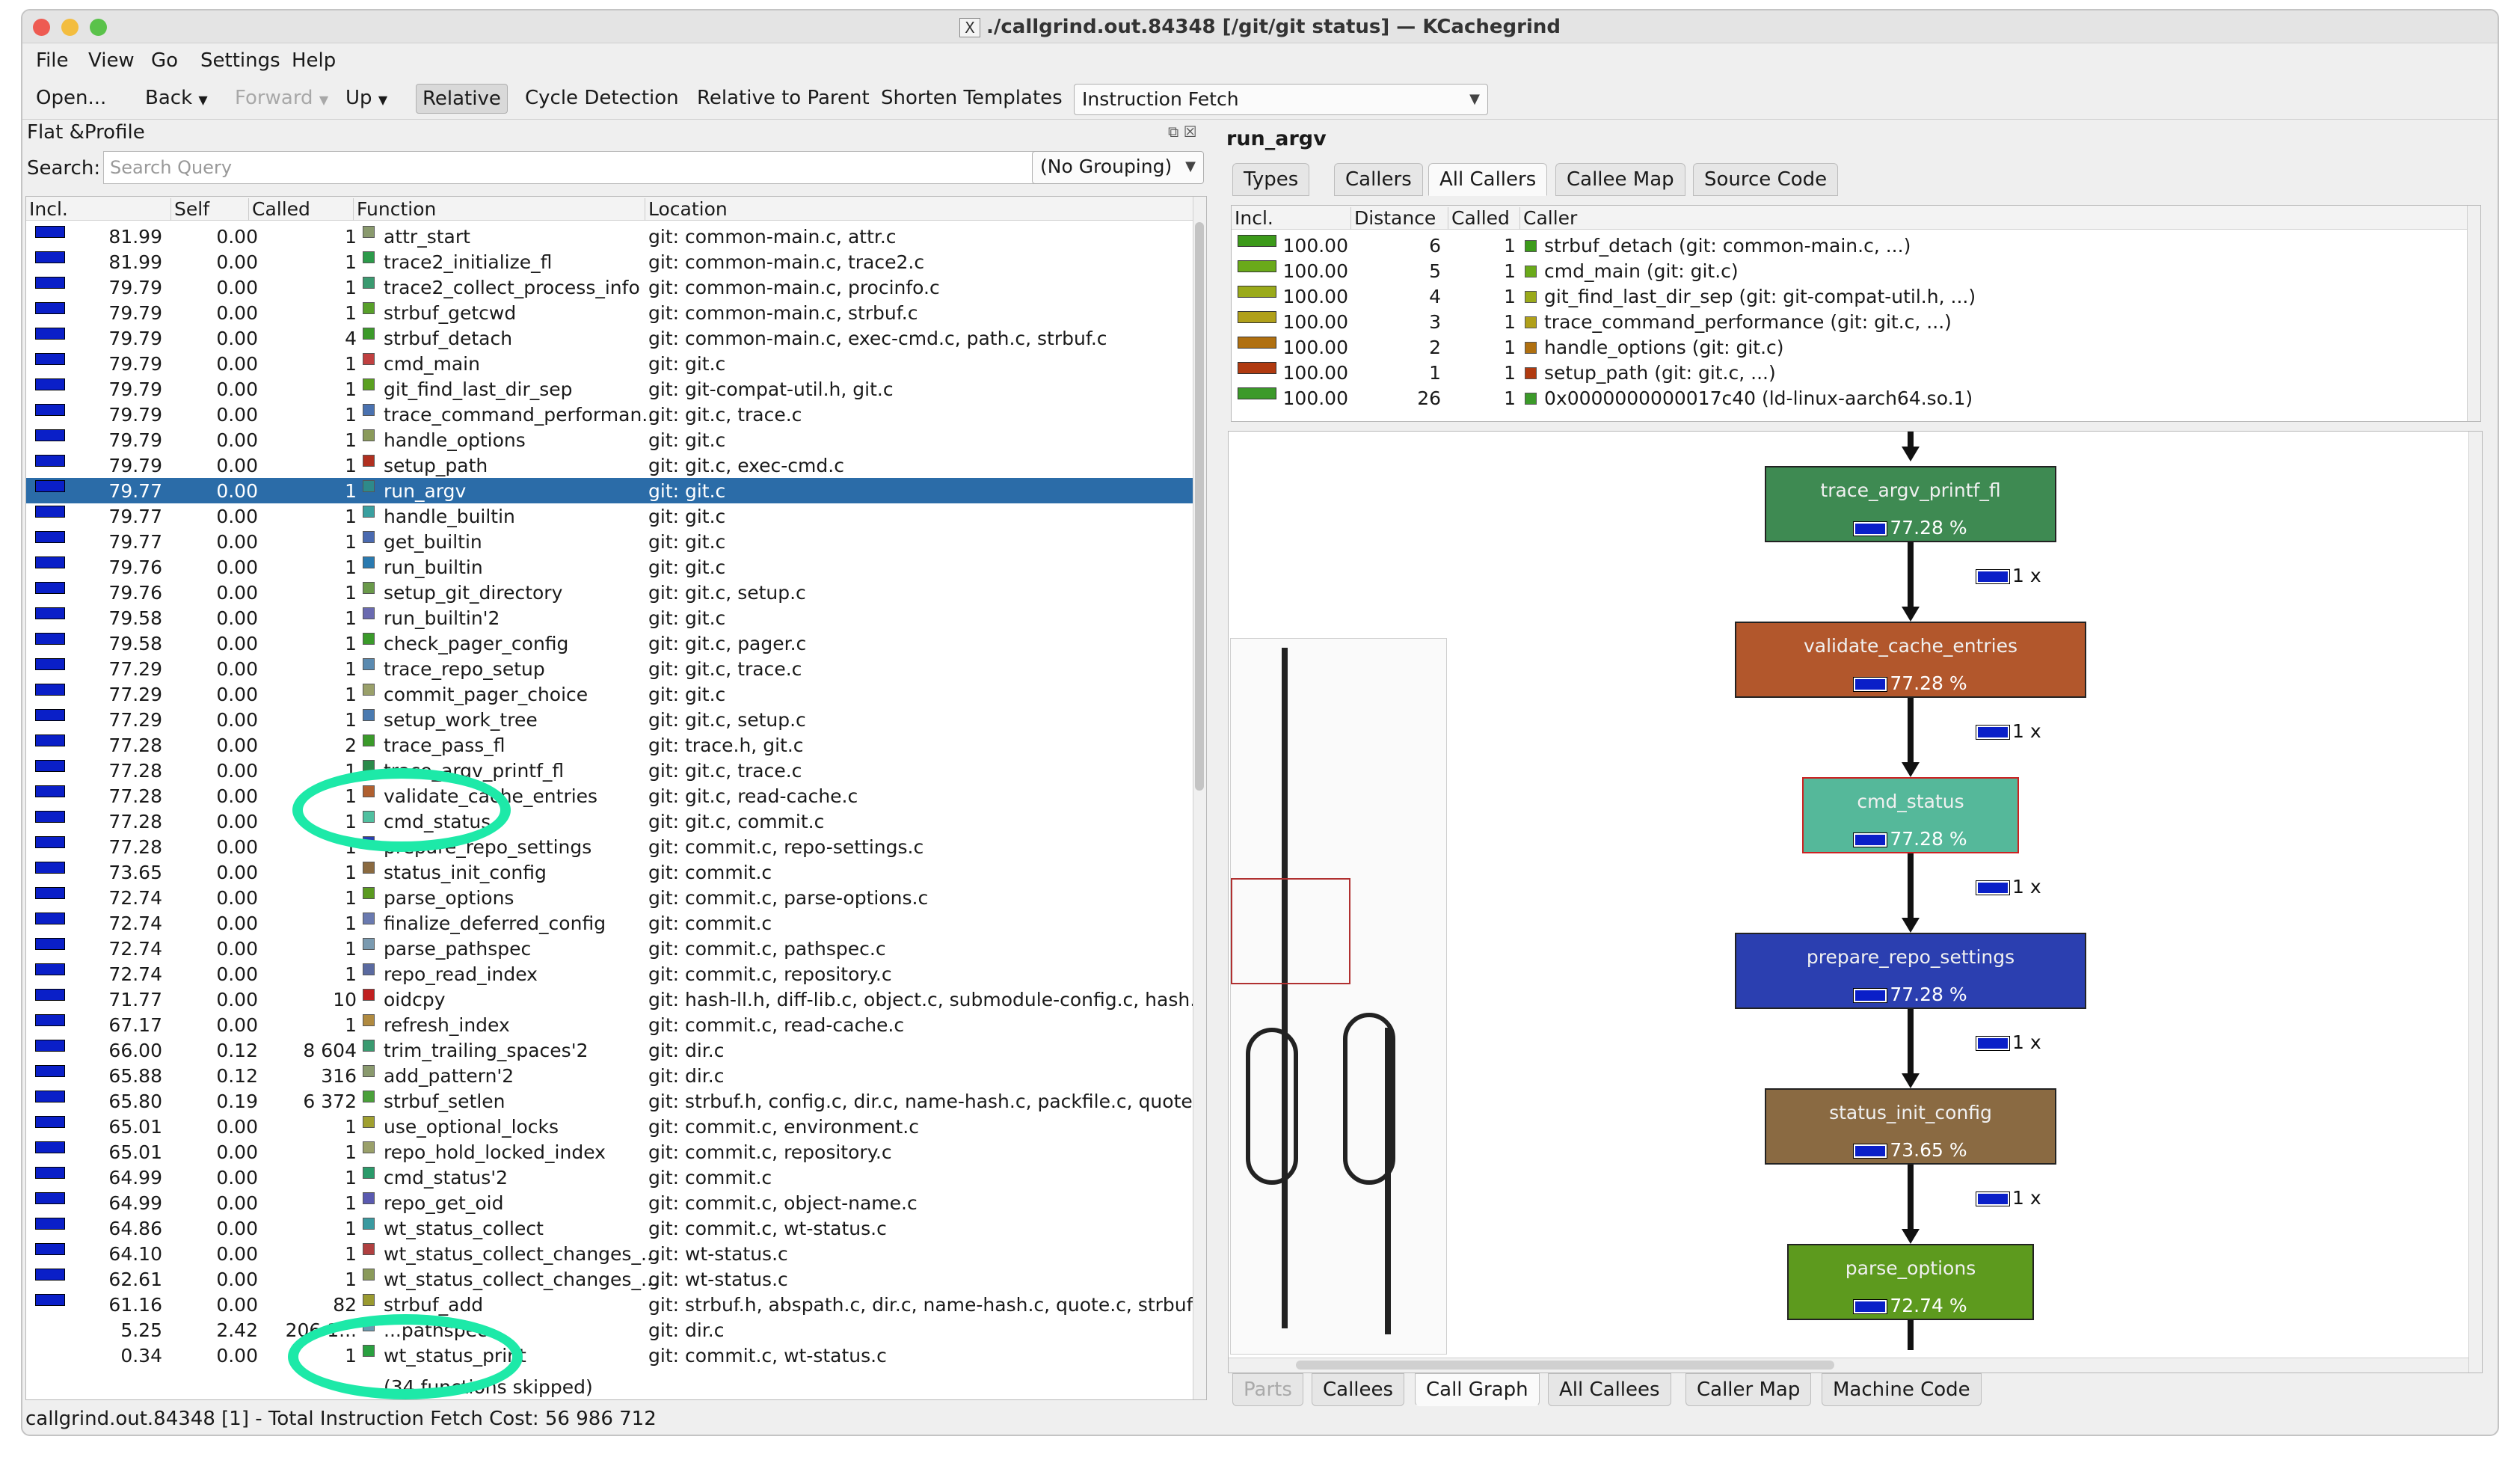 This screenshot has height=1466, width=2520. What do you see at coordinates (1848, 372) in the screenshot?
I see `caller-row: 100.00 1 1 setup_path (git: git.c, ...)` at bounding box center [1848, 372].